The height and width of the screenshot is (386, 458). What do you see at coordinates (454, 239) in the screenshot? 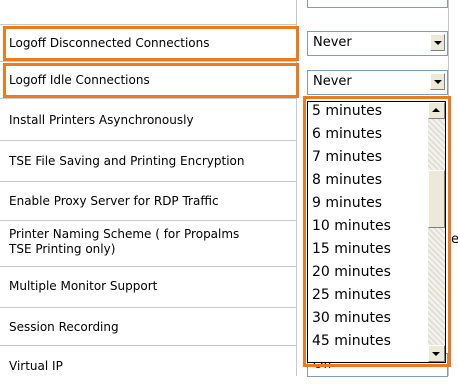
I see `partial-cell-text: e` at bounding box center [454, 239].